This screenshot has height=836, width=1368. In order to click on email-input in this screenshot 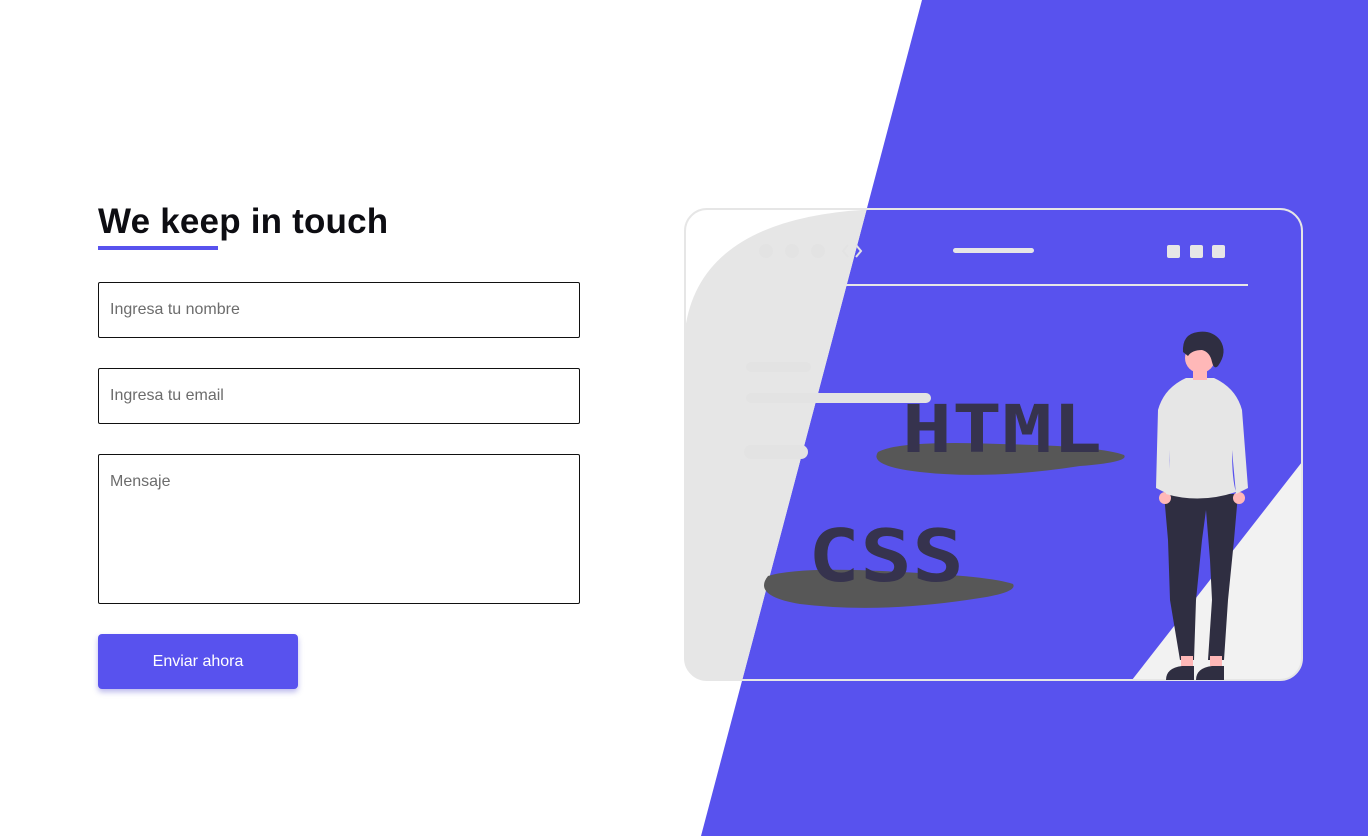, I will do `click(339, 396)`.